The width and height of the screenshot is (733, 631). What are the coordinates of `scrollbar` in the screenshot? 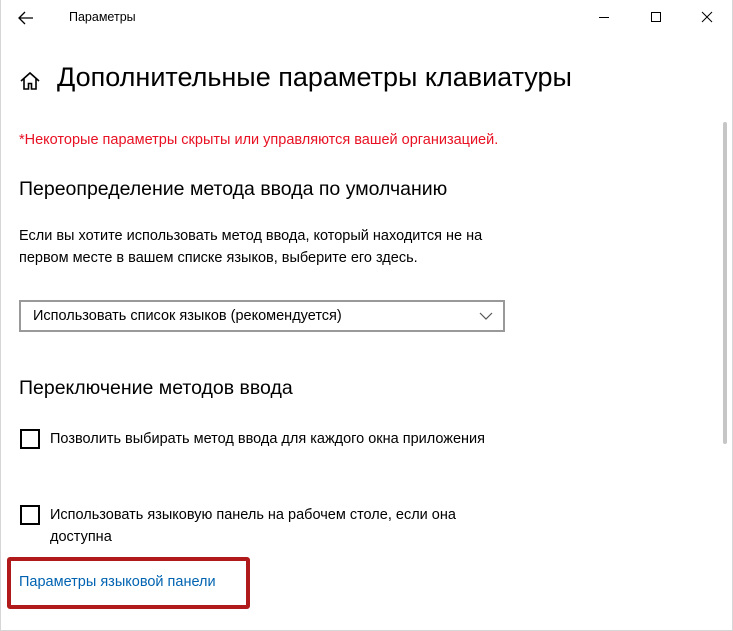 It's located at (725, 283).